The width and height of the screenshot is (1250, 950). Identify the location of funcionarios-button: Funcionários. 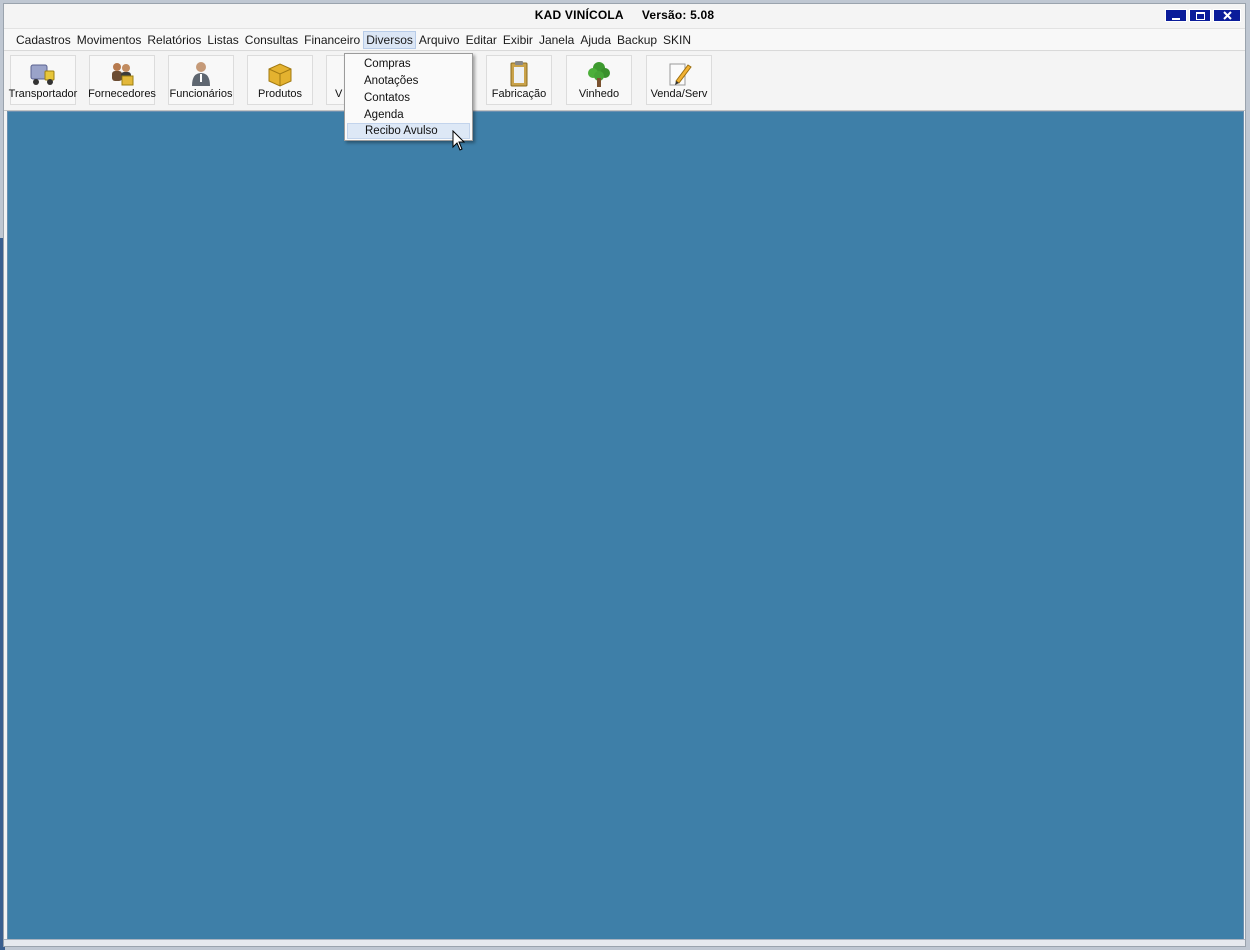
(201, 80).